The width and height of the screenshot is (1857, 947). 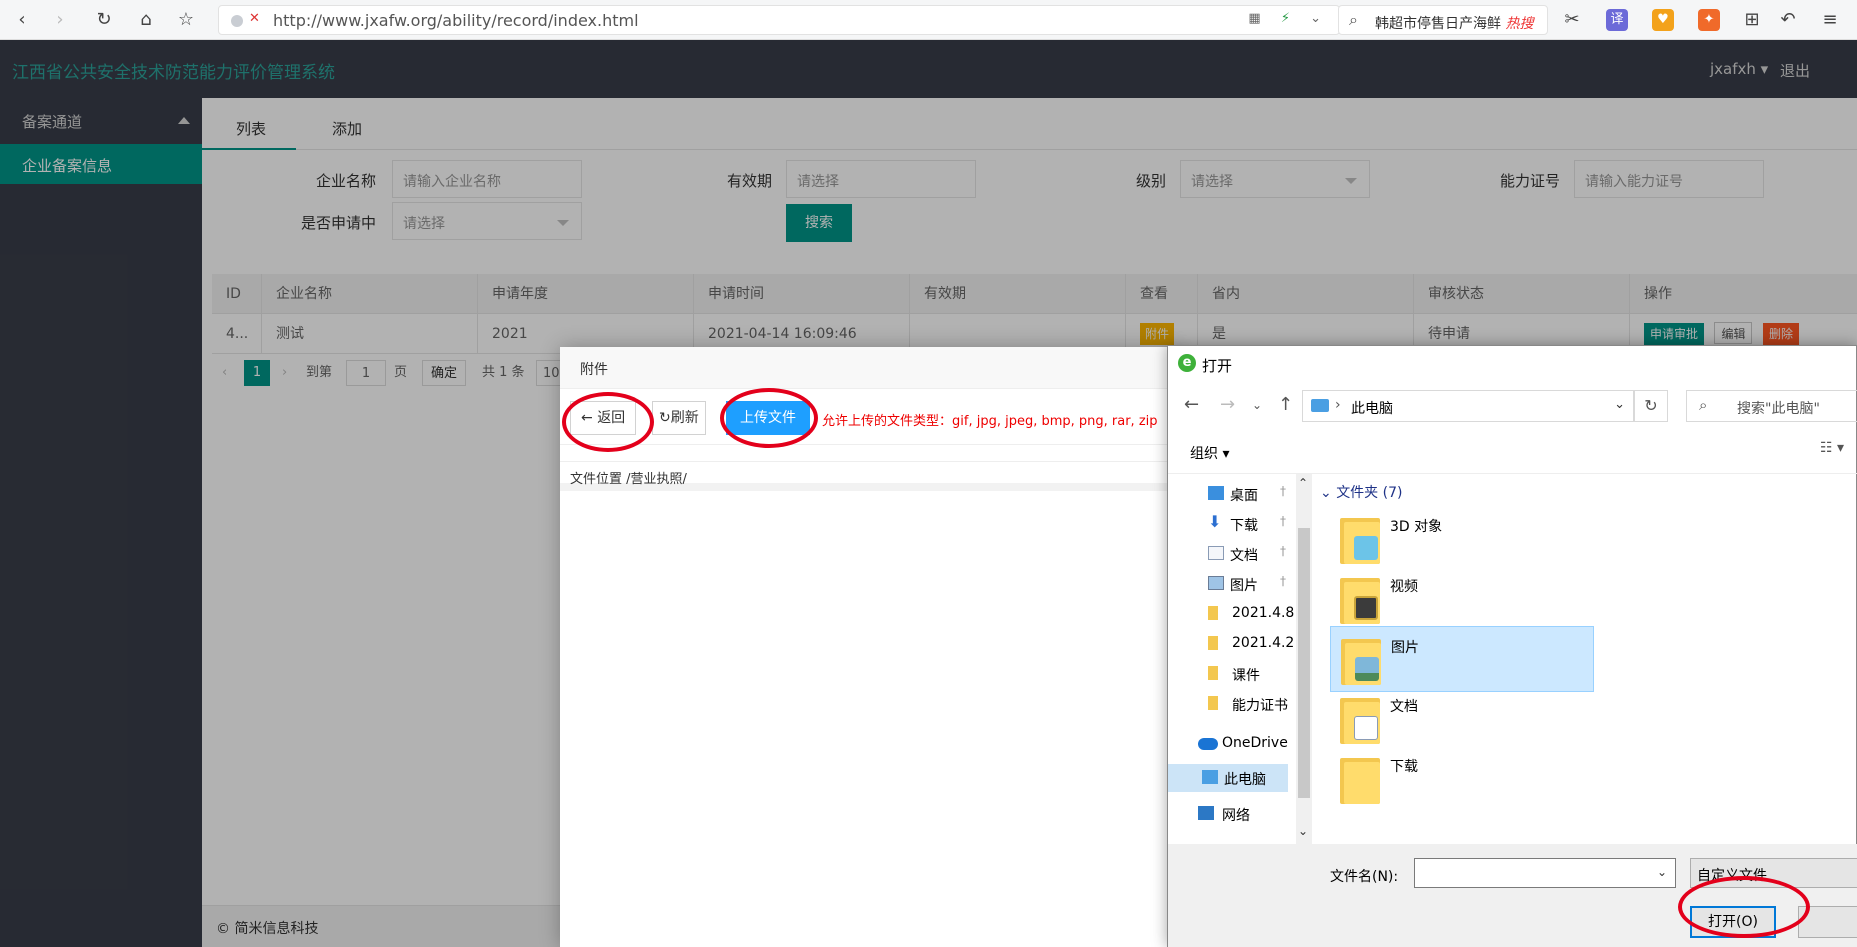 I want to click on file-list: ⌄ 文件夹 (7) 3D 对象 视频 图片 文档 下载, so click(x=1584, y=659).